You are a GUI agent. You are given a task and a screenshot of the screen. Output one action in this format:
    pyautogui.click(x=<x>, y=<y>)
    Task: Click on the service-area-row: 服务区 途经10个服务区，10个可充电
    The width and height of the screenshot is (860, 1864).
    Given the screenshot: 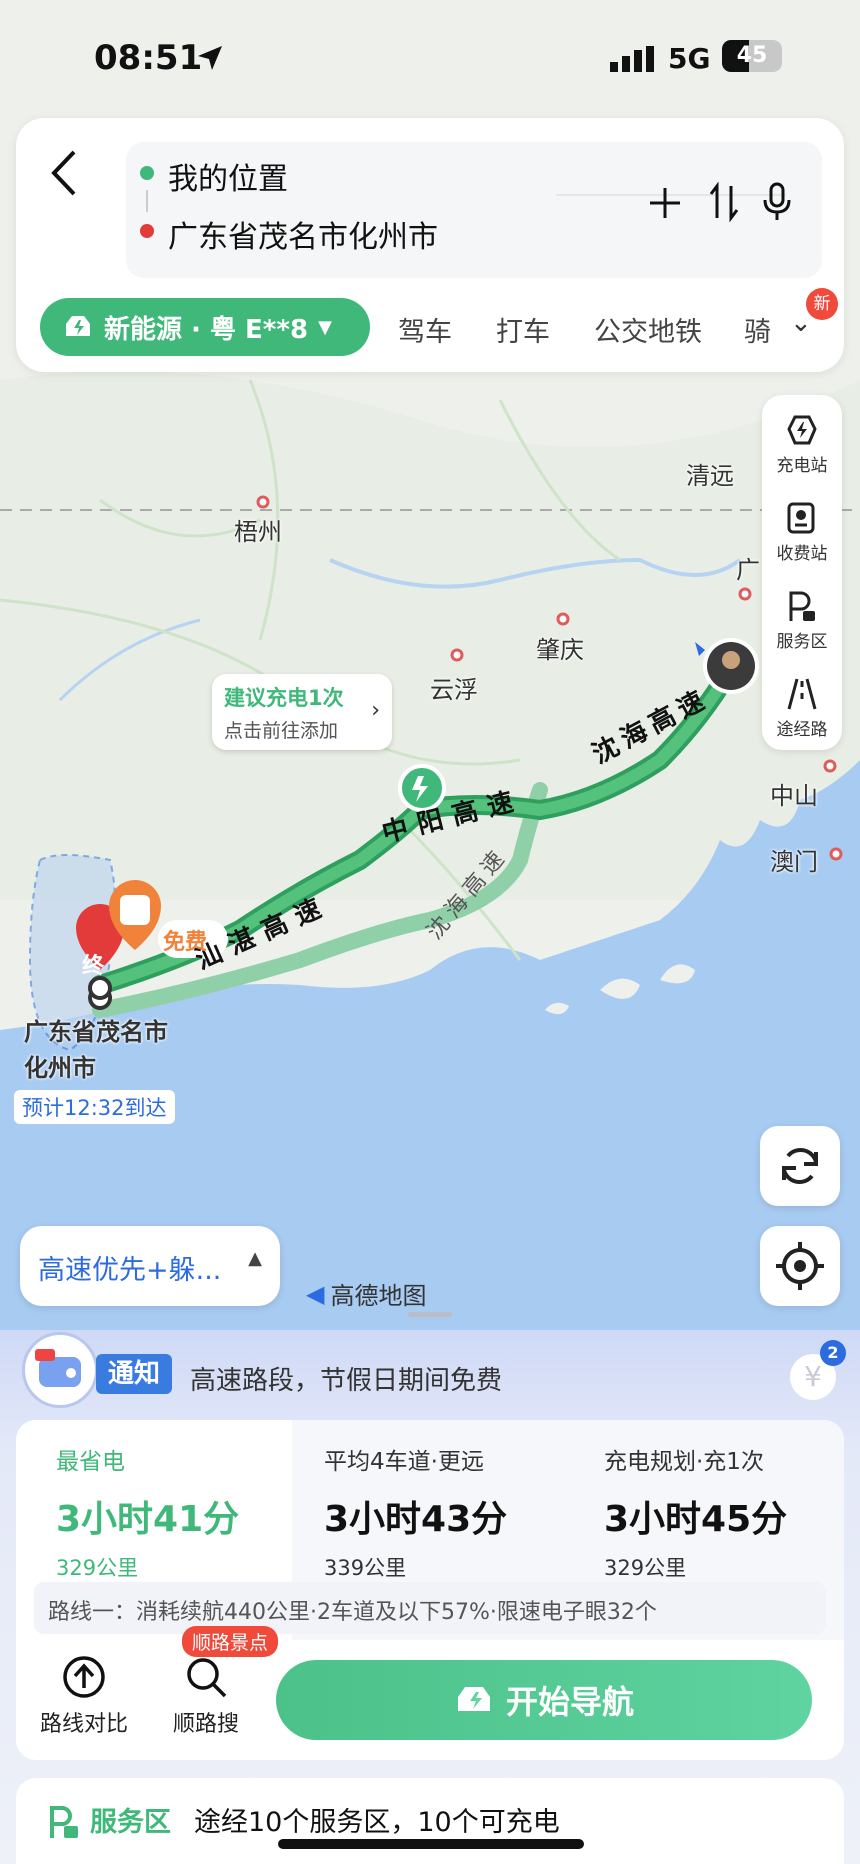 What is the action you would take?
    pyautogui.click(x=430, y=1821)
    